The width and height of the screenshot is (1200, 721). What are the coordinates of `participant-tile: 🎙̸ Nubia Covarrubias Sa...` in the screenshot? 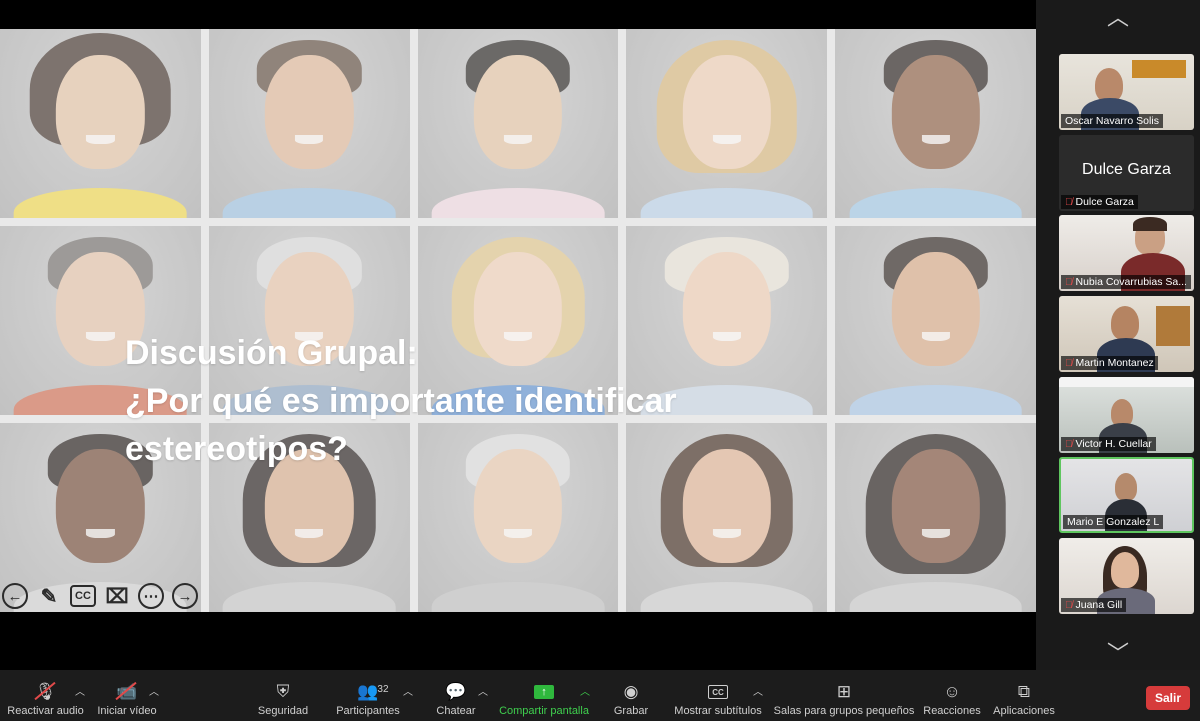 It's located at (1126, 253).